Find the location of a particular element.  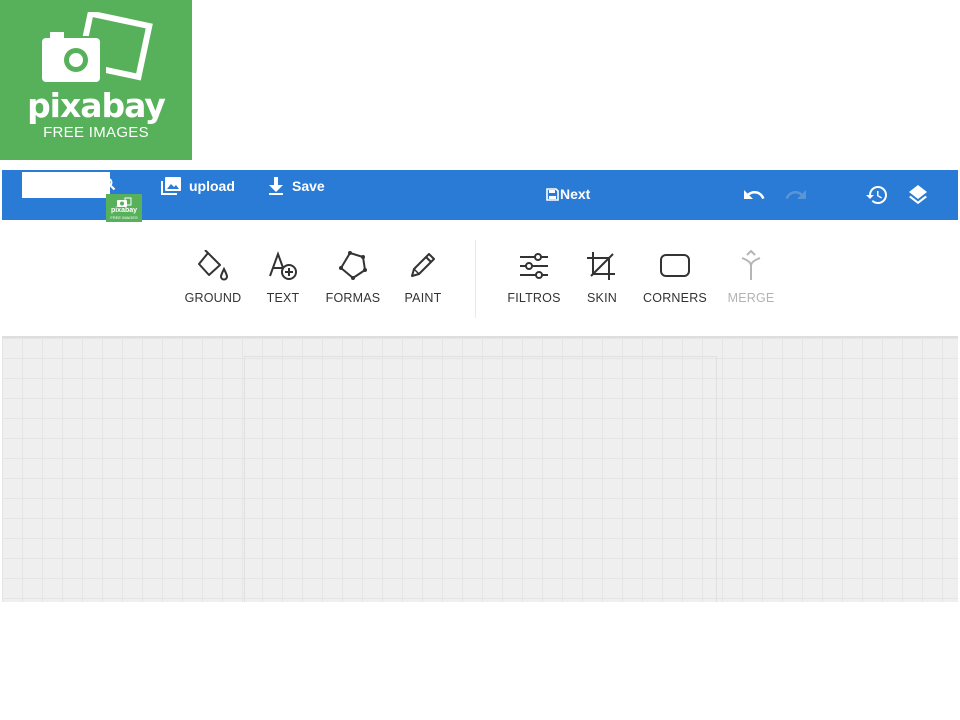

tool-ground-label: GROUND is located at coordinates (213, 298).